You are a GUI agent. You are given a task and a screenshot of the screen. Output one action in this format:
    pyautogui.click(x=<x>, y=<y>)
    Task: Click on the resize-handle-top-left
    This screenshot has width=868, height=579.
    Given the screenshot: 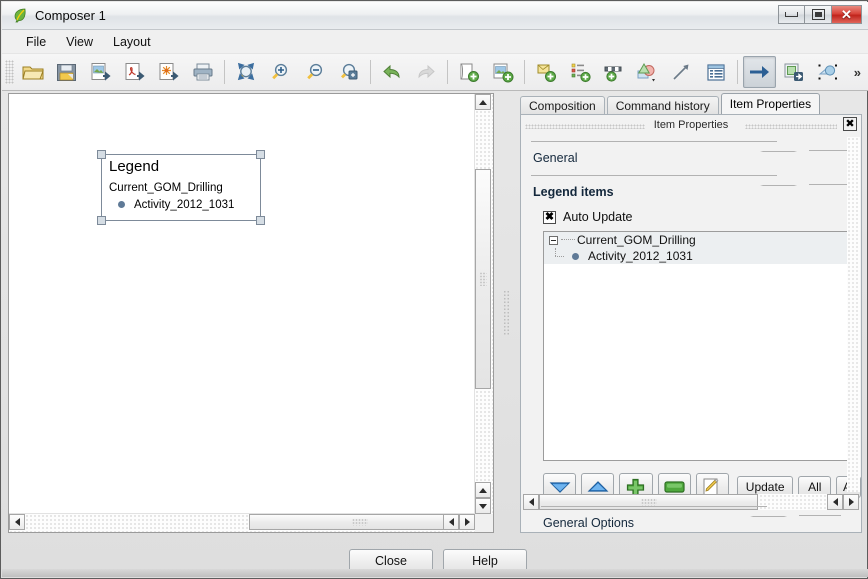 What is the action you would take?
    pyautogui.click(x=101, y=154)
    